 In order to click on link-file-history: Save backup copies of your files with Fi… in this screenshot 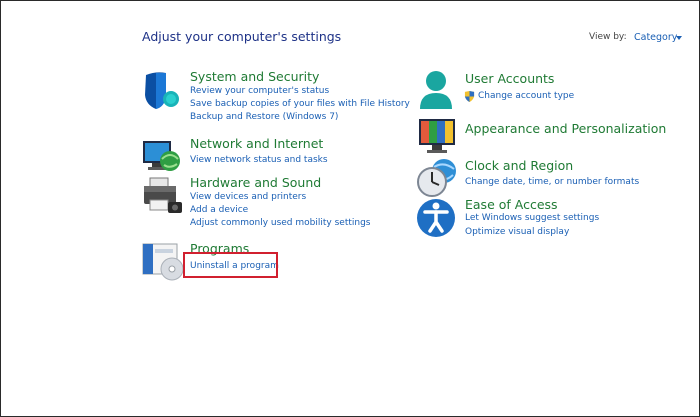, I will do `click(300, 104)`.